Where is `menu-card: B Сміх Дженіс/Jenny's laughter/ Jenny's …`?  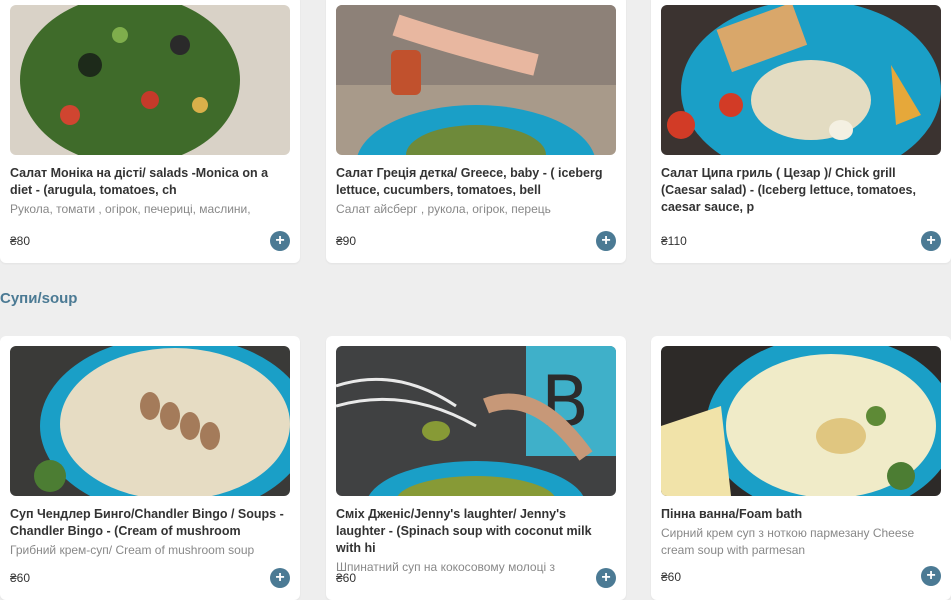 menu-card: B Сміх Дженіс/Jenny's laughter/ Jenny's … is located at coordinates (476, 468).